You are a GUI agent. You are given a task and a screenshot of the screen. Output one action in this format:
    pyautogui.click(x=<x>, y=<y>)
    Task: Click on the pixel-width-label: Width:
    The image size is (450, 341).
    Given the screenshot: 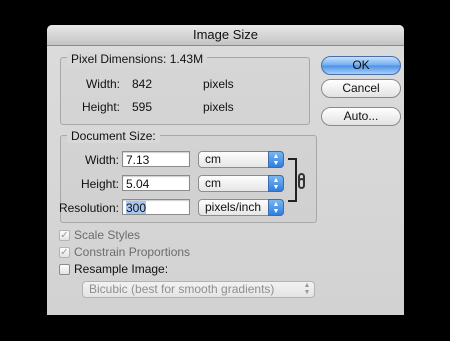 What is the action you would take?
    pyautogui.click(x=102, y=84)
    